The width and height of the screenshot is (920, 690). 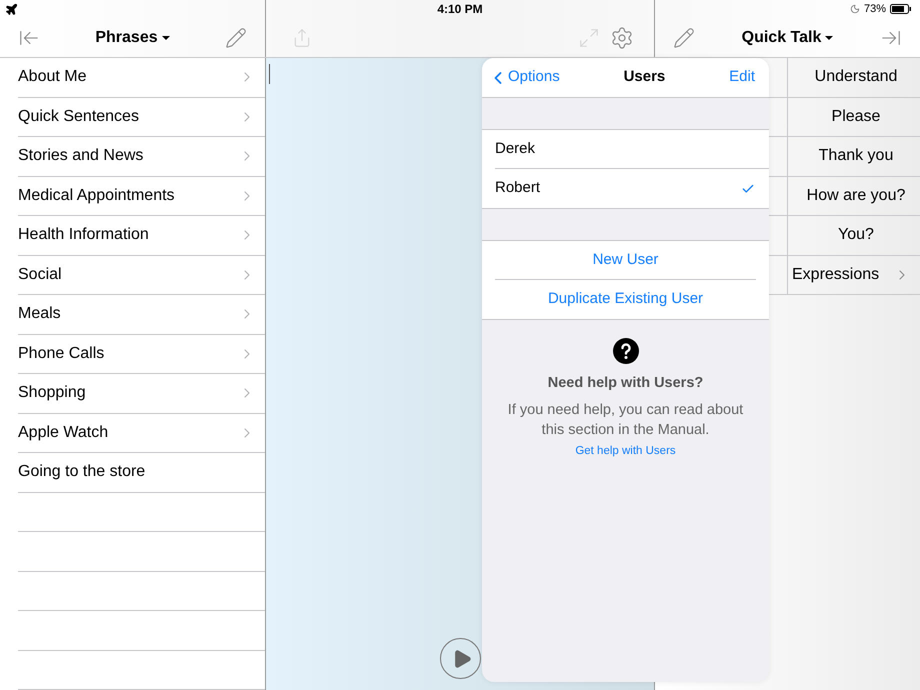 I want to click on edit-button: Edit, so click(x=746, y=77).